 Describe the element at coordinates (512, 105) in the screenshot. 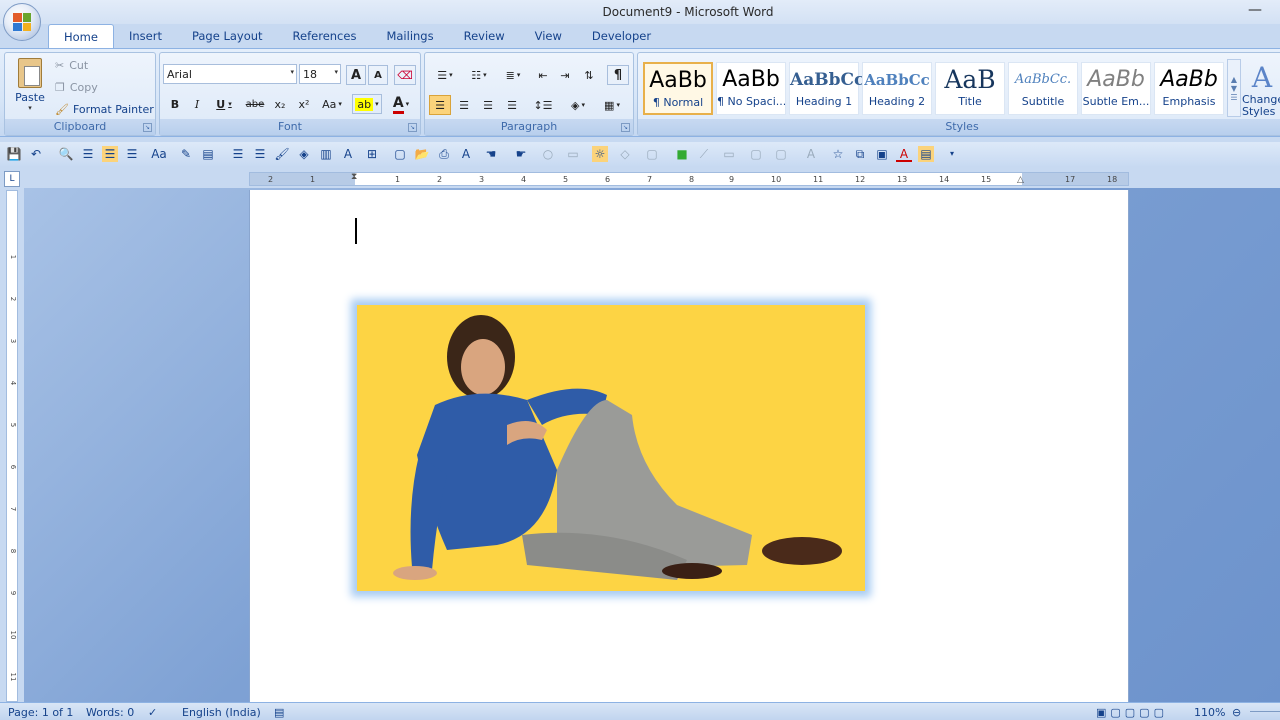

I see `justify-button: ☰` at that location.